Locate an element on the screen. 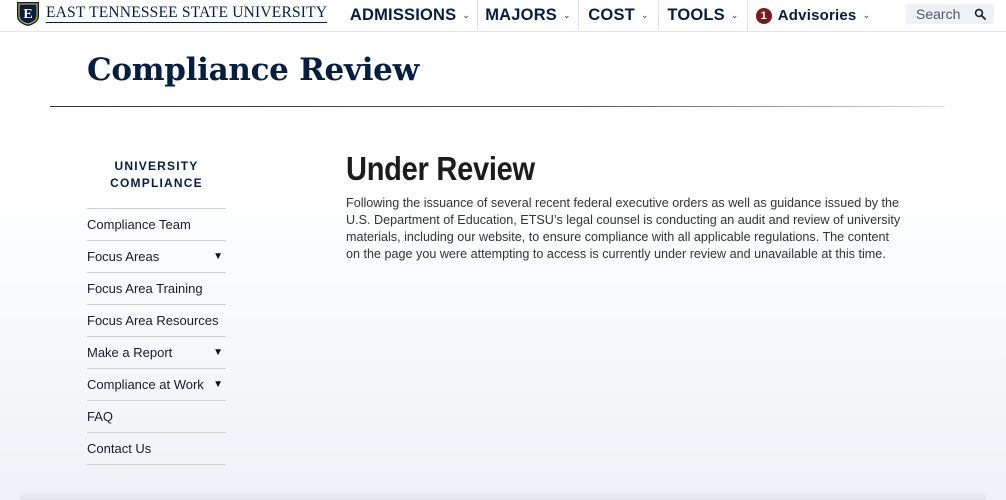 This screenshot has height=500, width=1006. svg-text: E is located at coordinates (27, 14).